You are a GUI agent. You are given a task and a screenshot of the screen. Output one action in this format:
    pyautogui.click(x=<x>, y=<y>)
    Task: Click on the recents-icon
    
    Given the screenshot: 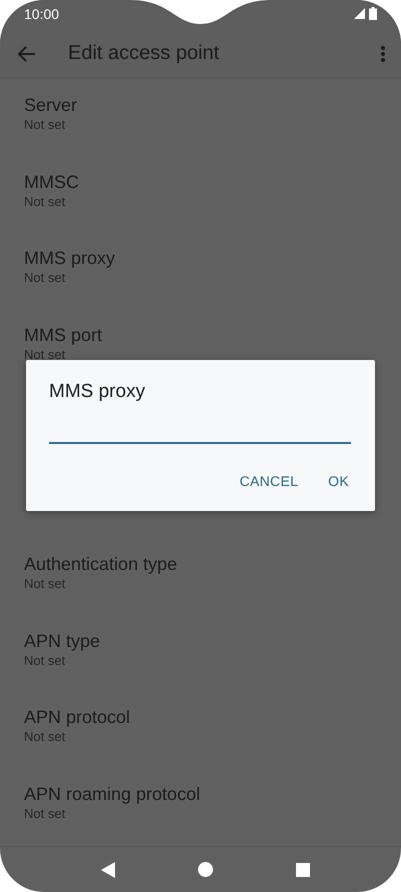 What is the action you would take?
    pyautogui.click(x=303, y=869)
    